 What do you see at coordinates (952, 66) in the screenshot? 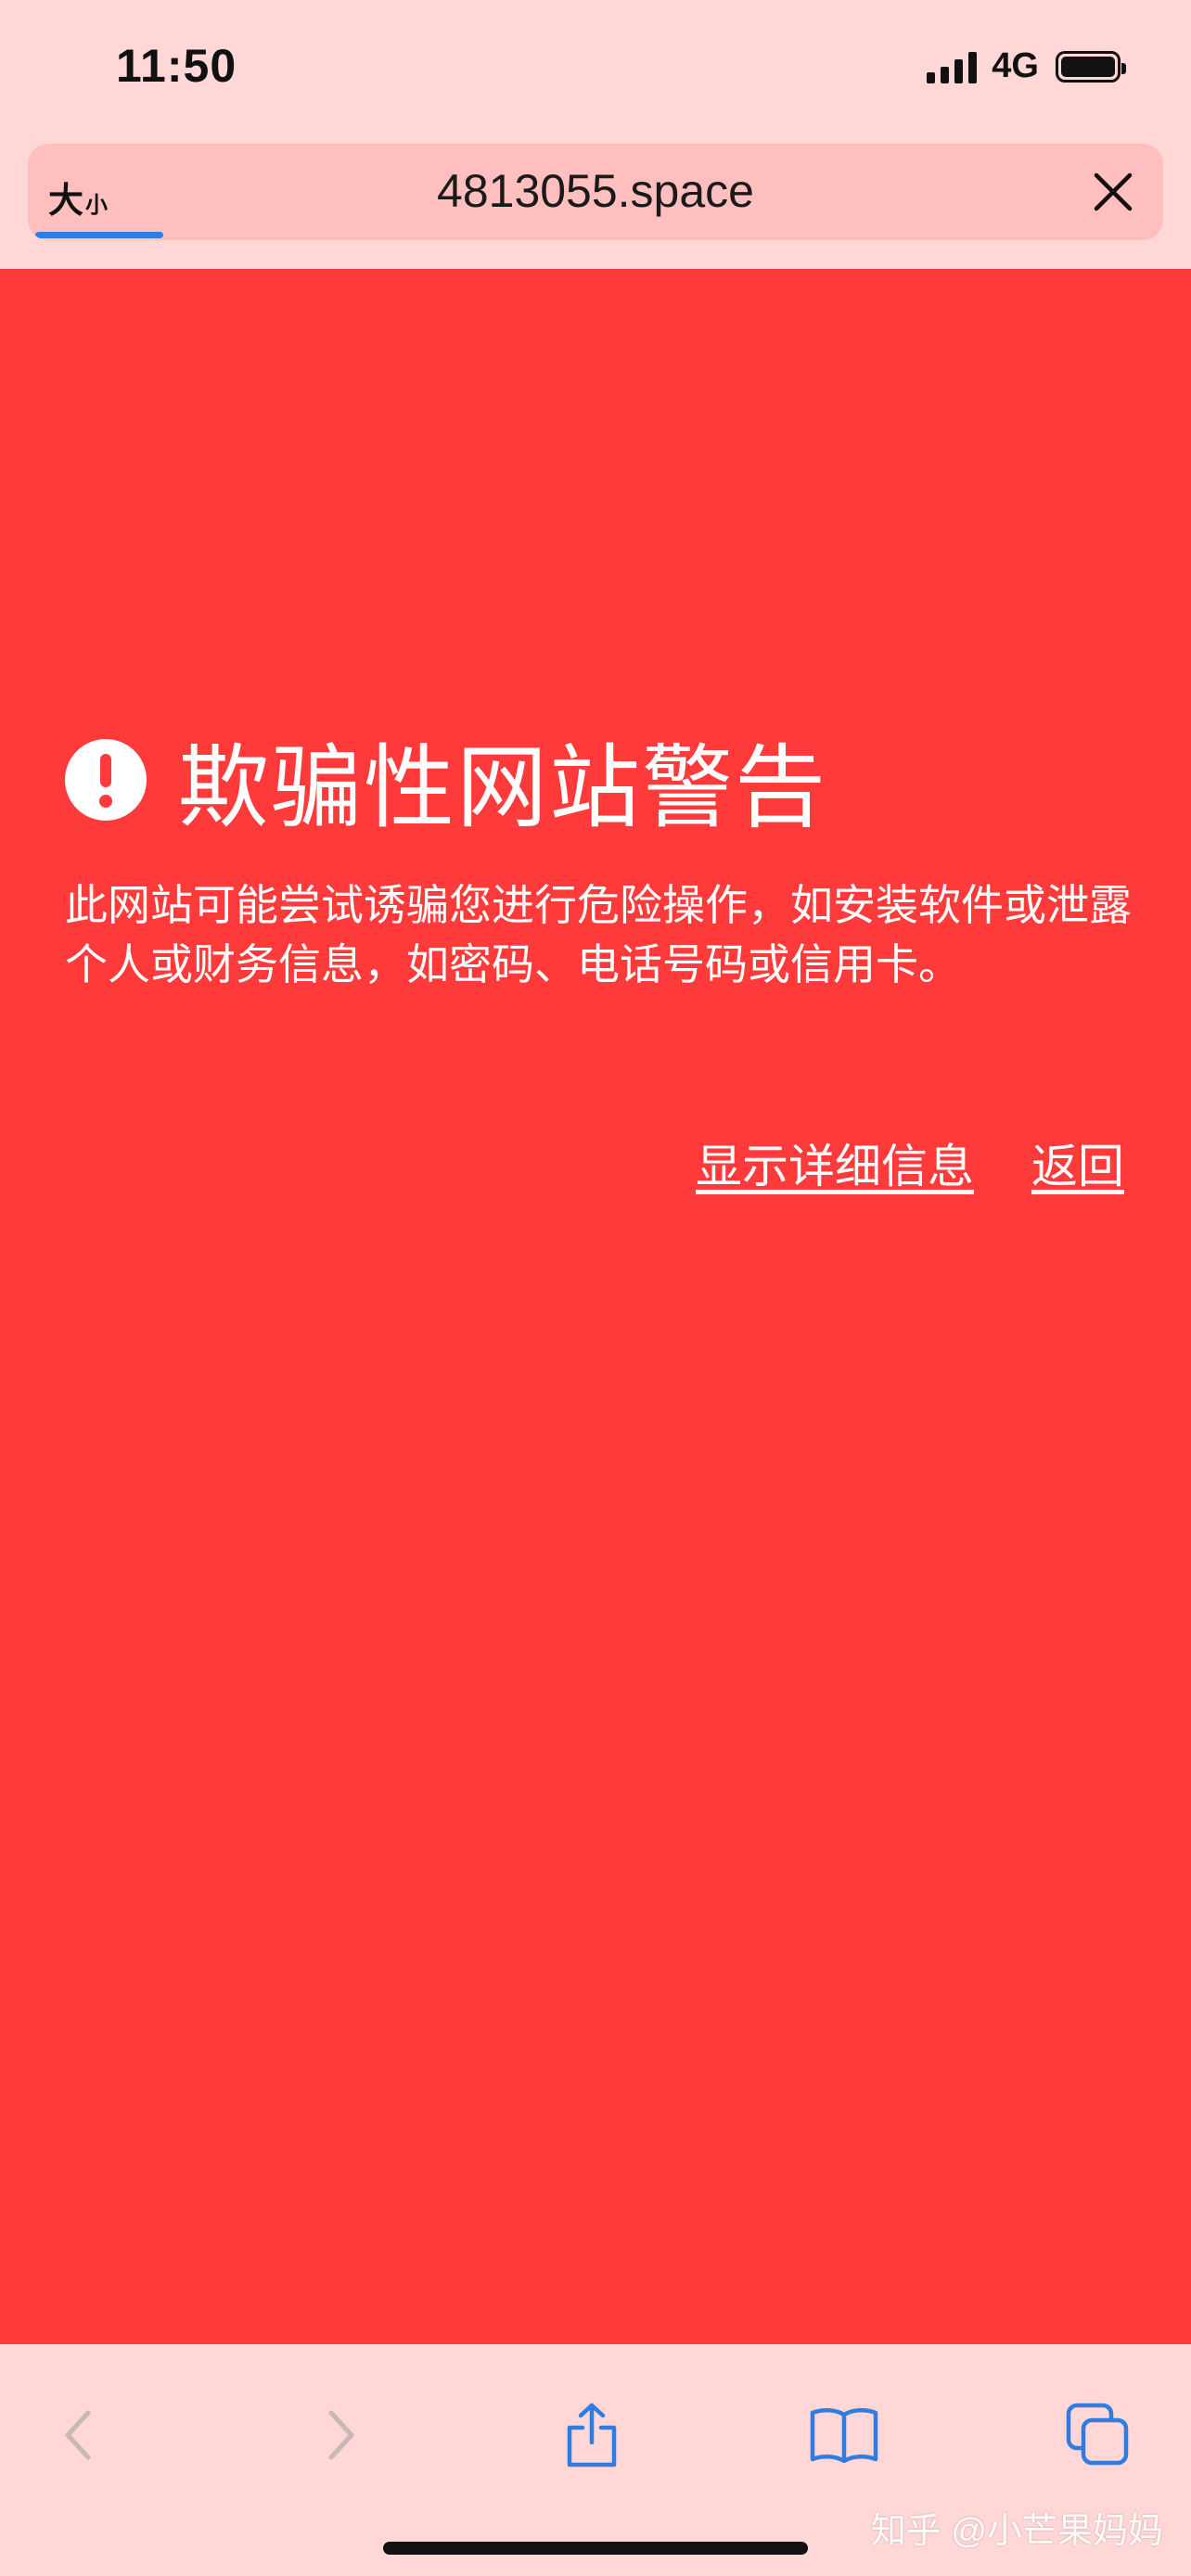
I see `cellular-signal-icon` at bounding box center [952, 66].